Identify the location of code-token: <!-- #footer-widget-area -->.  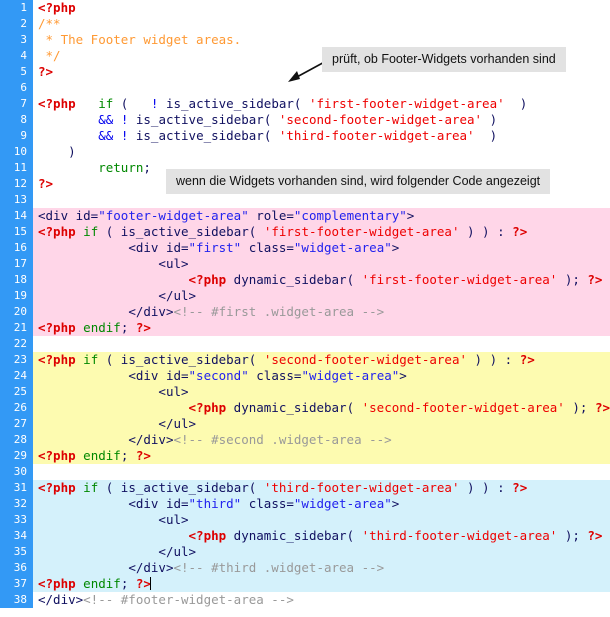
(188, 599).